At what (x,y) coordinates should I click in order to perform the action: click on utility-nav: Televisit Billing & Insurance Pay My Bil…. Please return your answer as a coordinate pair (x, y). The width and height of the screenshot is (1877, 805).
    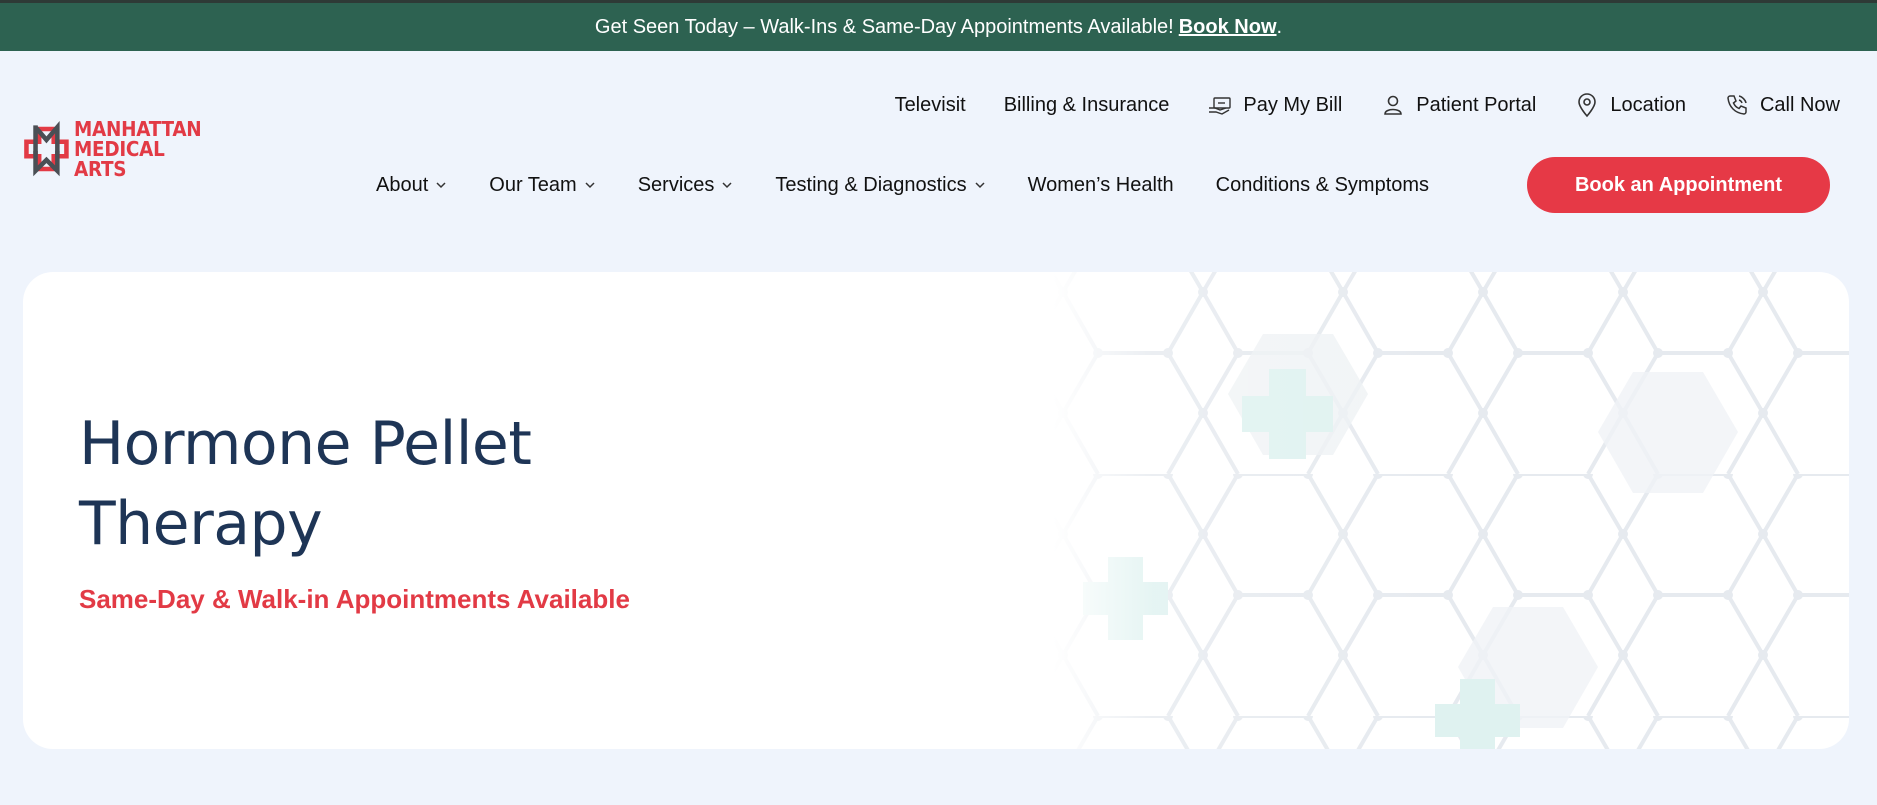
    Looking at the image, I should click on (1367, 105).